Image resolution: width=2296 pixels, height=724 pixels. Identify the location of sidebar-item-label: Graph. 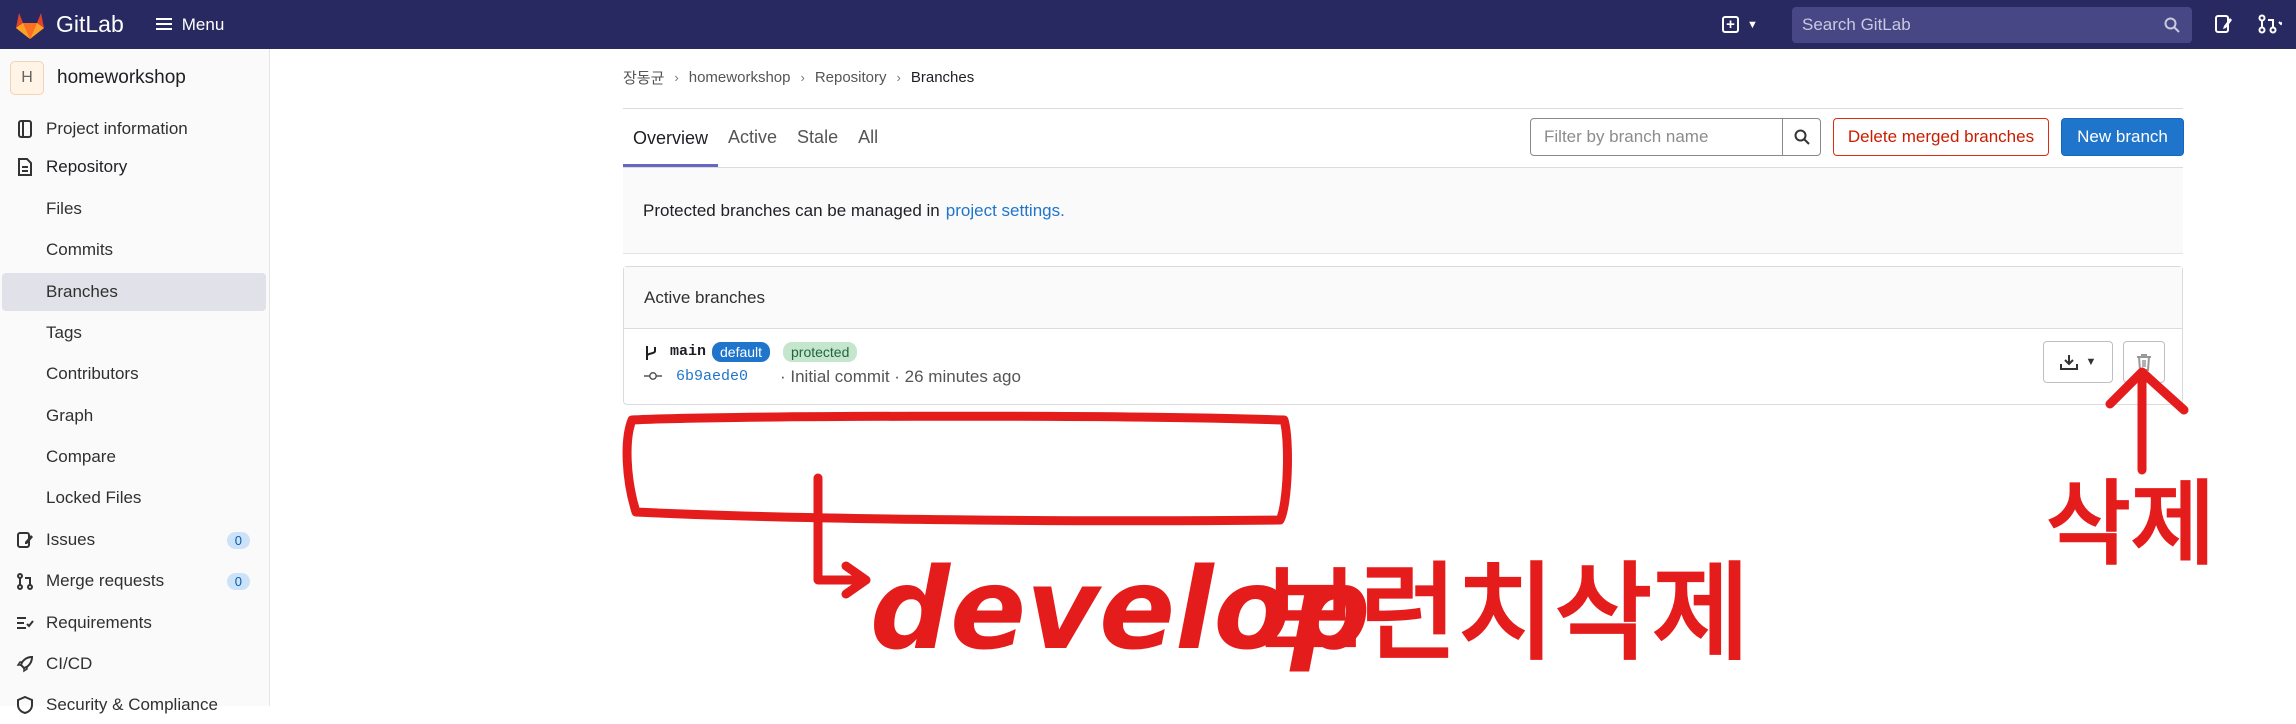
(70, 415).